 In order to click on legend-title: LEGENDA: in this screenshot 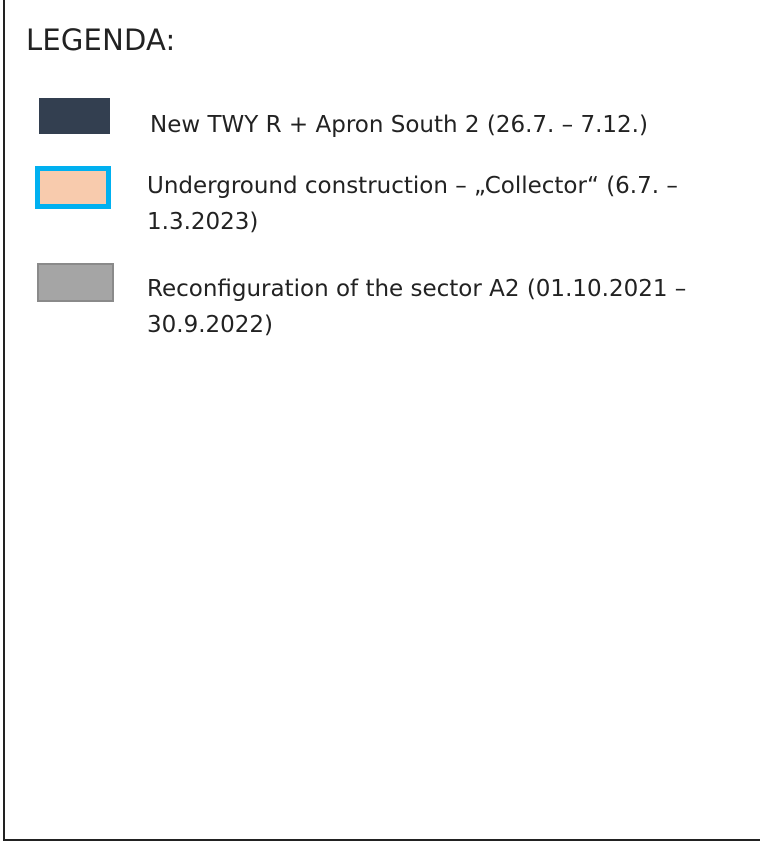, I will do `click(101, 40)`.